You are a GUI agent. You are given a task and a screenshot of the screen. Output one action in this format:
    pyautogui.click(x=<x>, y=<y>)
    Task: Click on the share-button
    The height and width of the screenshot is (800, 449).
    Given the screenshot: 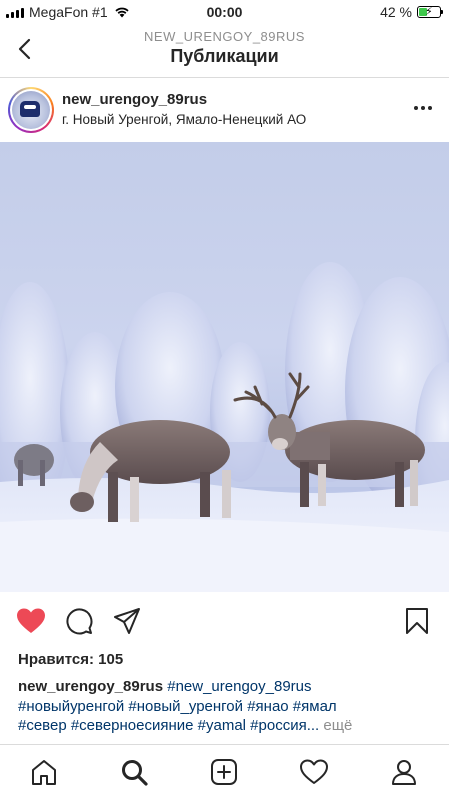 What is the action you would take?
    pyautogui.click(x=127, y=621)
    